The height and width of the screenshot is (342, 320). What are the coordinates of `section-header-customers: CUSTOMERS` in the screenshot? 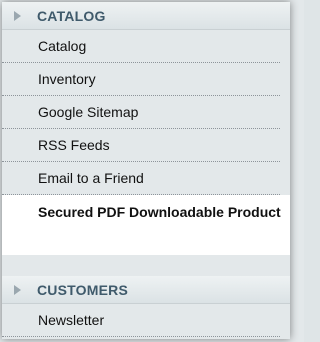 It's located at (146, 290).